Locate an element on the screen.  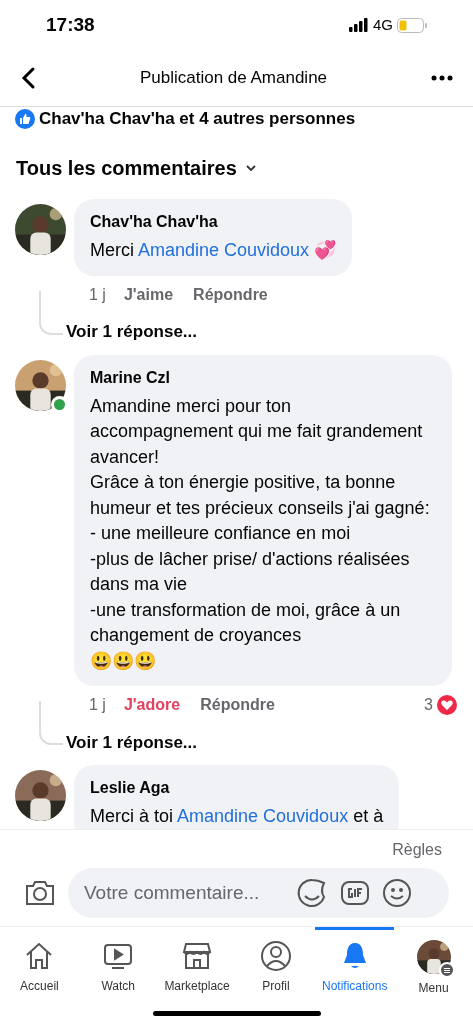
battery-icon is located at coordinates (412, 25).